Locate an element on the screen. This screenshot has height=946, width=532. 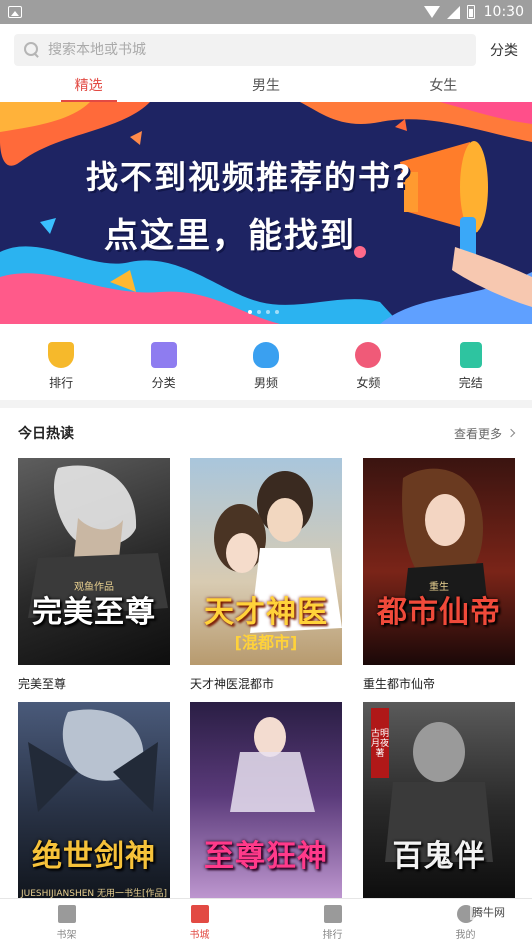
book-cover: 至尊狂神 is located at coordinates (266, 805).